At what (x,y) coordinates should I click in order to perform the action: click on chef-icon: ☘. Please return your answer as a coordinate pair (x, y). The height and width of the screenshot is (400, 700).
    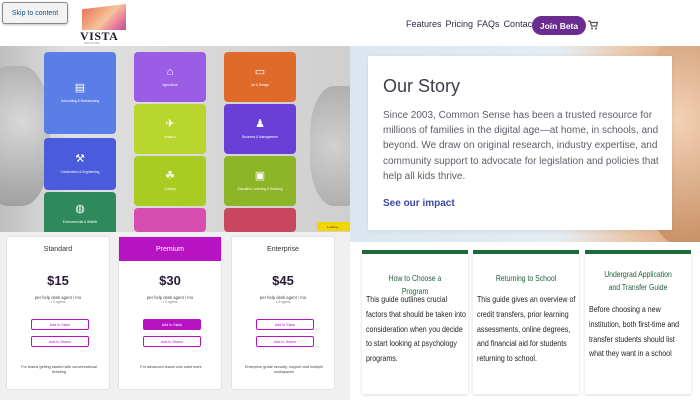
    Looking at the image, I should click on (170, 176).